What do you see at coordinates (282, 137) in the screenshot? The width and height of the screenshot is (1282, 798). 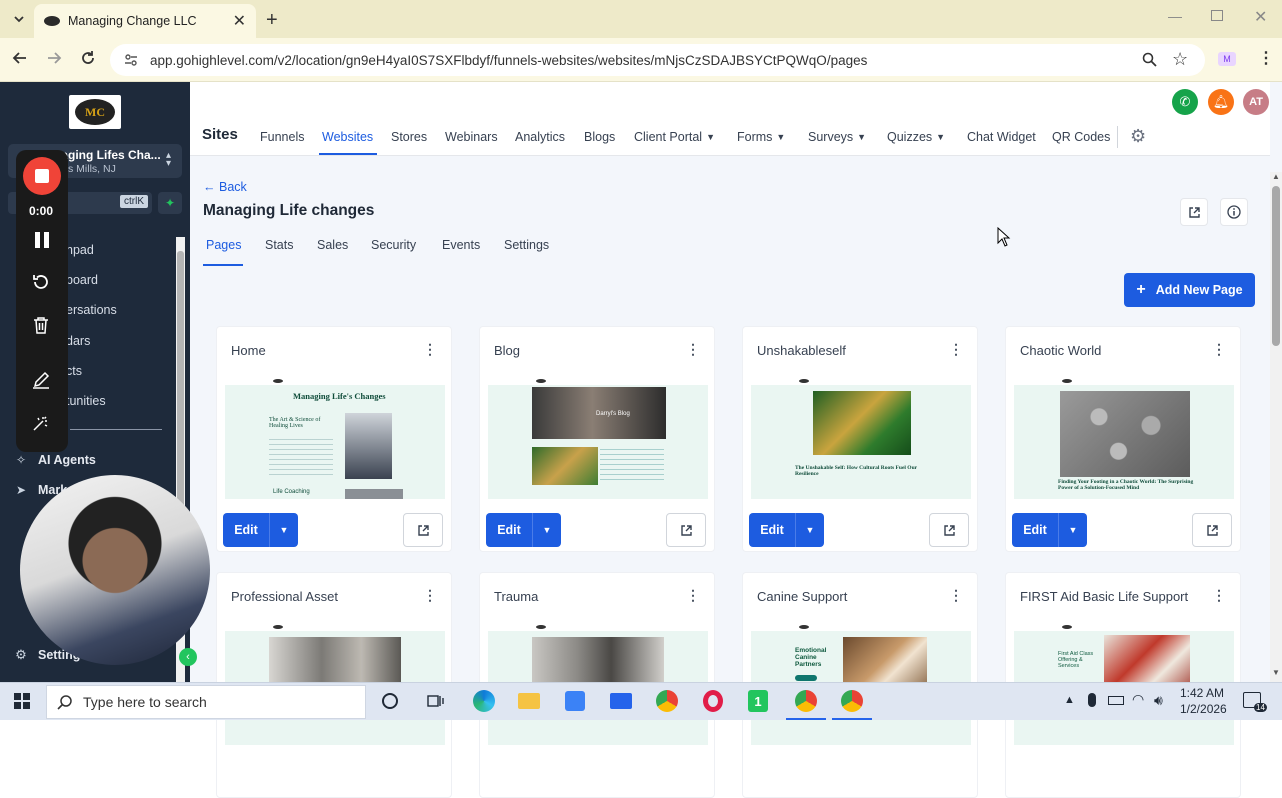 I see `nav-funnels: Funnels` at bounding box center [282, 137].